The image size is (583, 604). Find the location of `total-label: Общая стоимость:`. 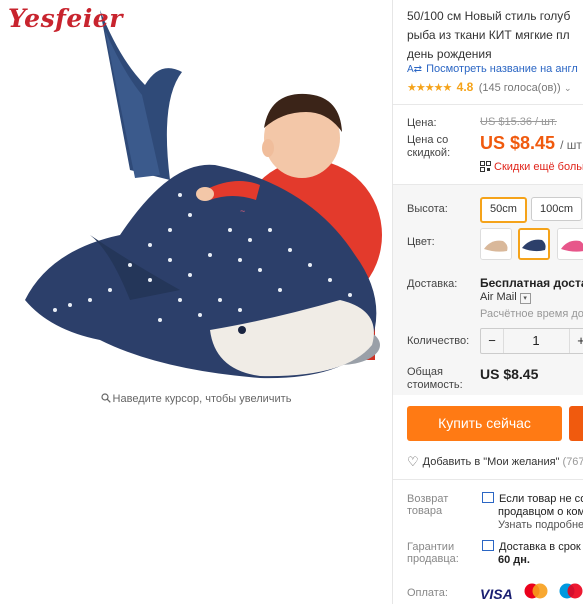

total-label: Общая стоимость: is located at coordinates (435, 379).